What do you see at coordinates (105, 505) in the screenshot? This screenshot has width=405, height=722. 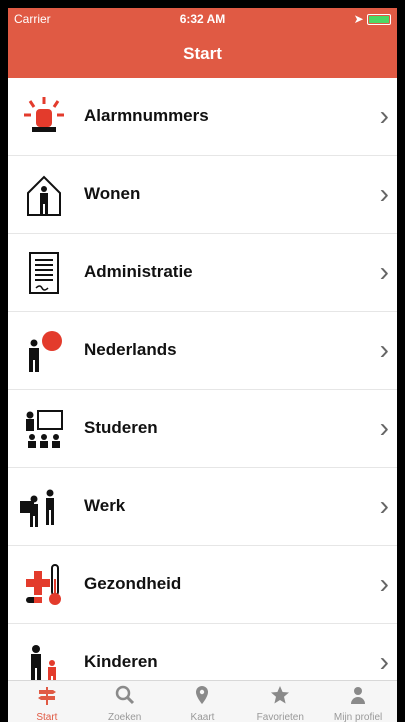 I see `list-item-label: Werk` at bounding box center [105, 505].